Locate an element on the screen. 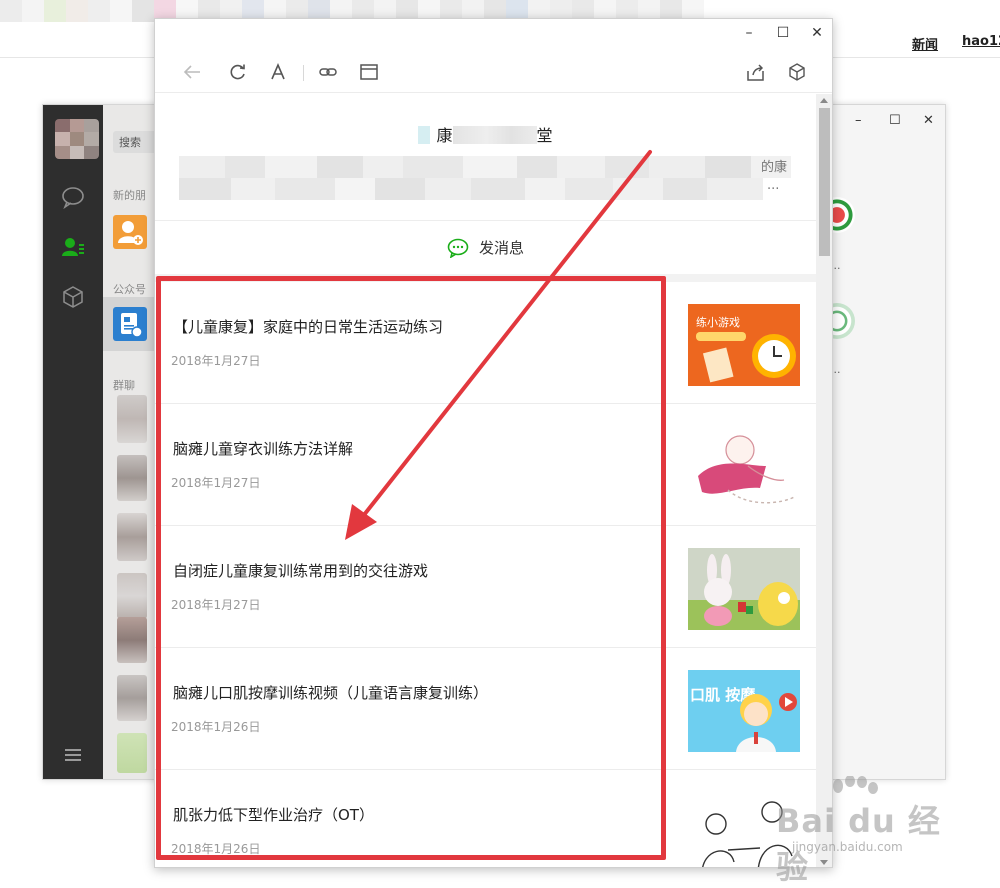  nav-link-hao123: hao12 is located at coordinates (981, 41).